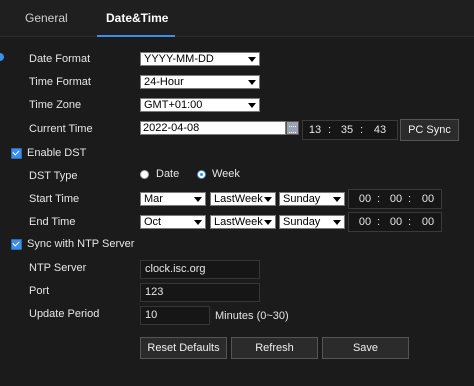 Image resolution: width=474 pixels, height=386 pixels. What do you see at coordinates (365, 348) in the screenshot?
I see `save-button: Save` at bounding box center [365, 348].